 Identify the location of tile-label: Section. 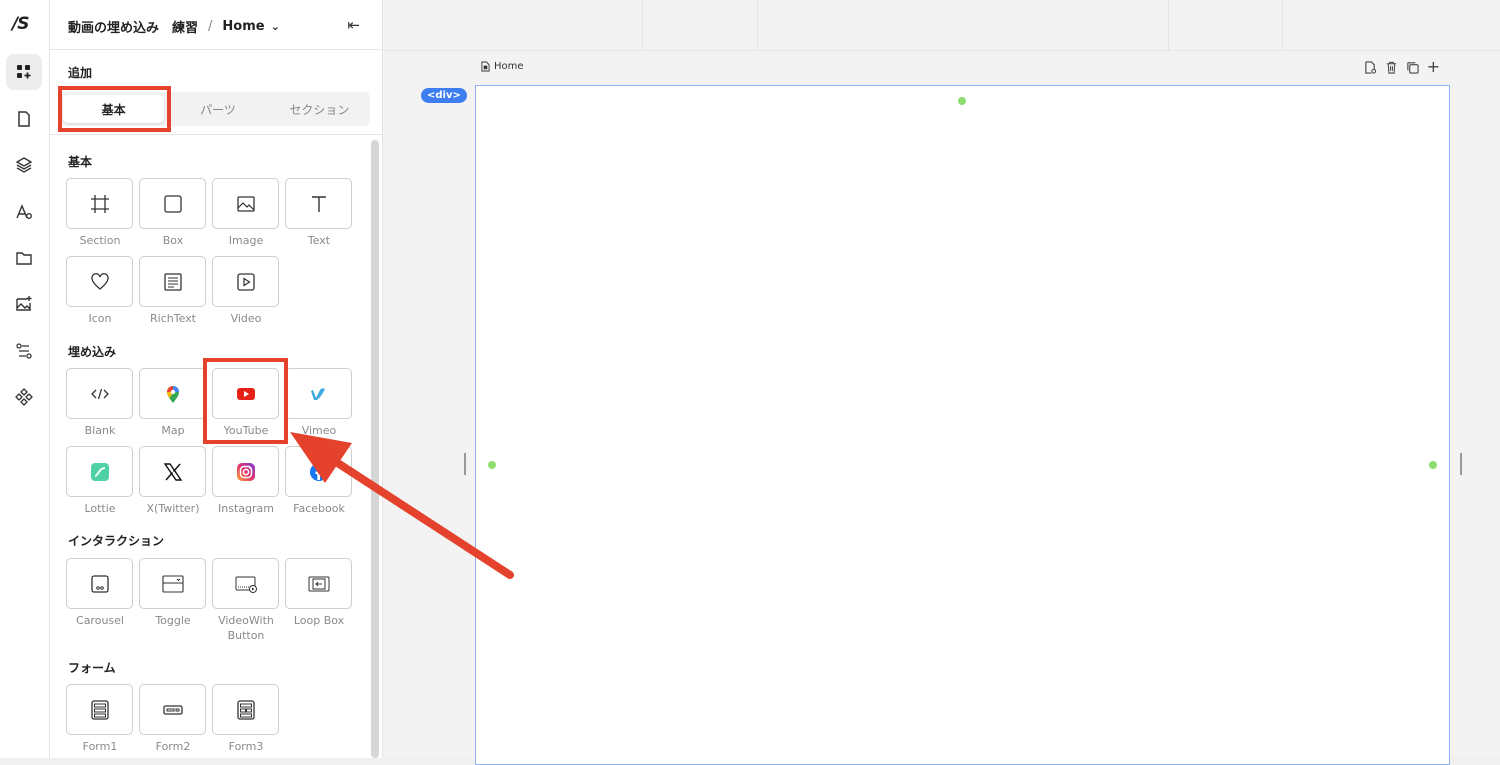
(100, 240).